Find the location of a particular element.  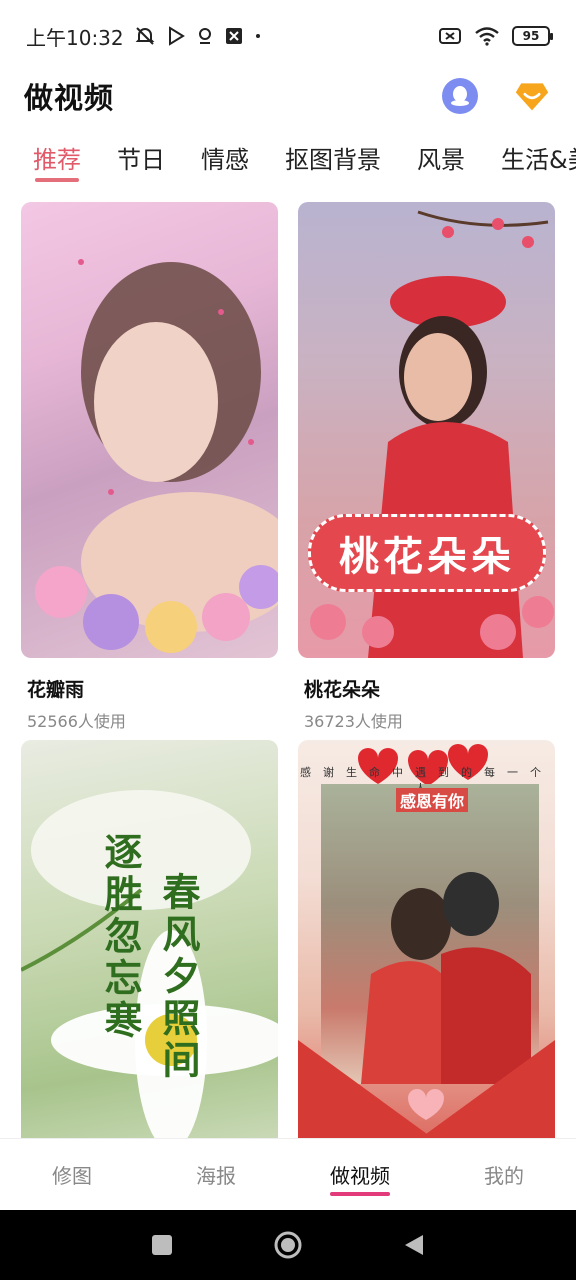

status-left: 上午10:32 is located at coordinates (144, 36).